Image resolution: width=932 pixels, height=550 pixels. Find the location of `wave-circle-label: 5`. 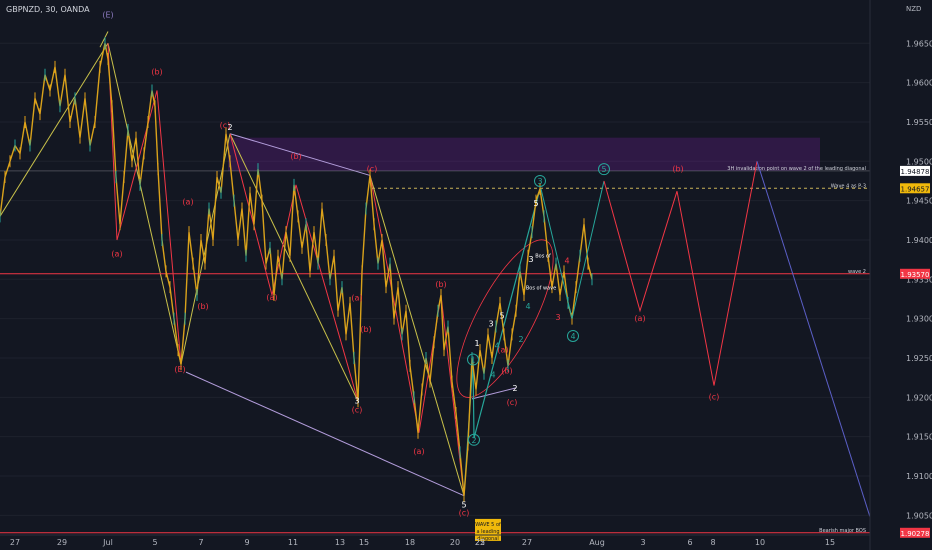

wave-circle-label: 5 is located at coordinates (603, 169).